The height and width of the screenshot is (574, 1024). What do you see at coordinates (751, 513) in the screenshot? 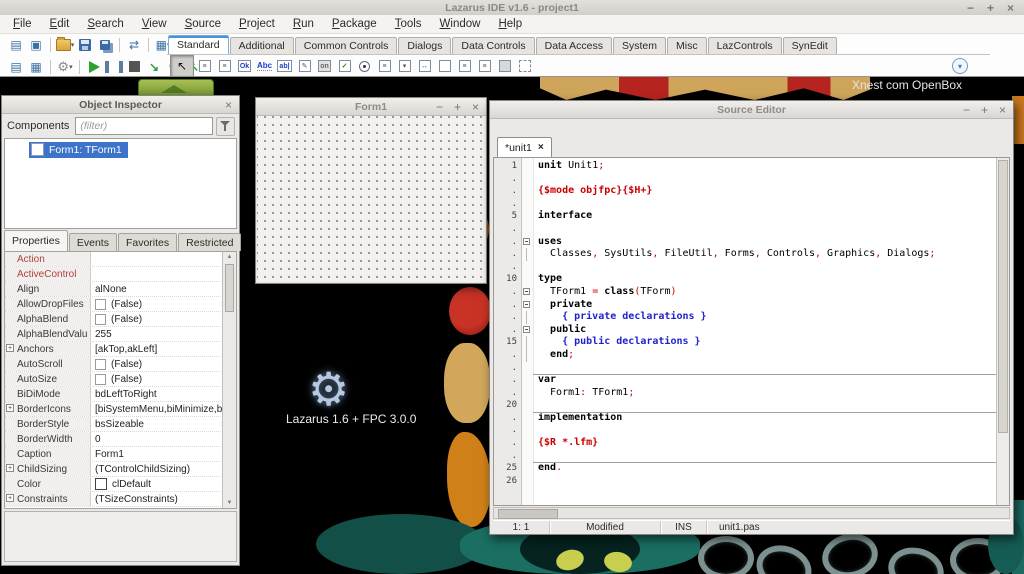
I see `editor-horizontal-scrollbar` at bounding box center [751, 513].